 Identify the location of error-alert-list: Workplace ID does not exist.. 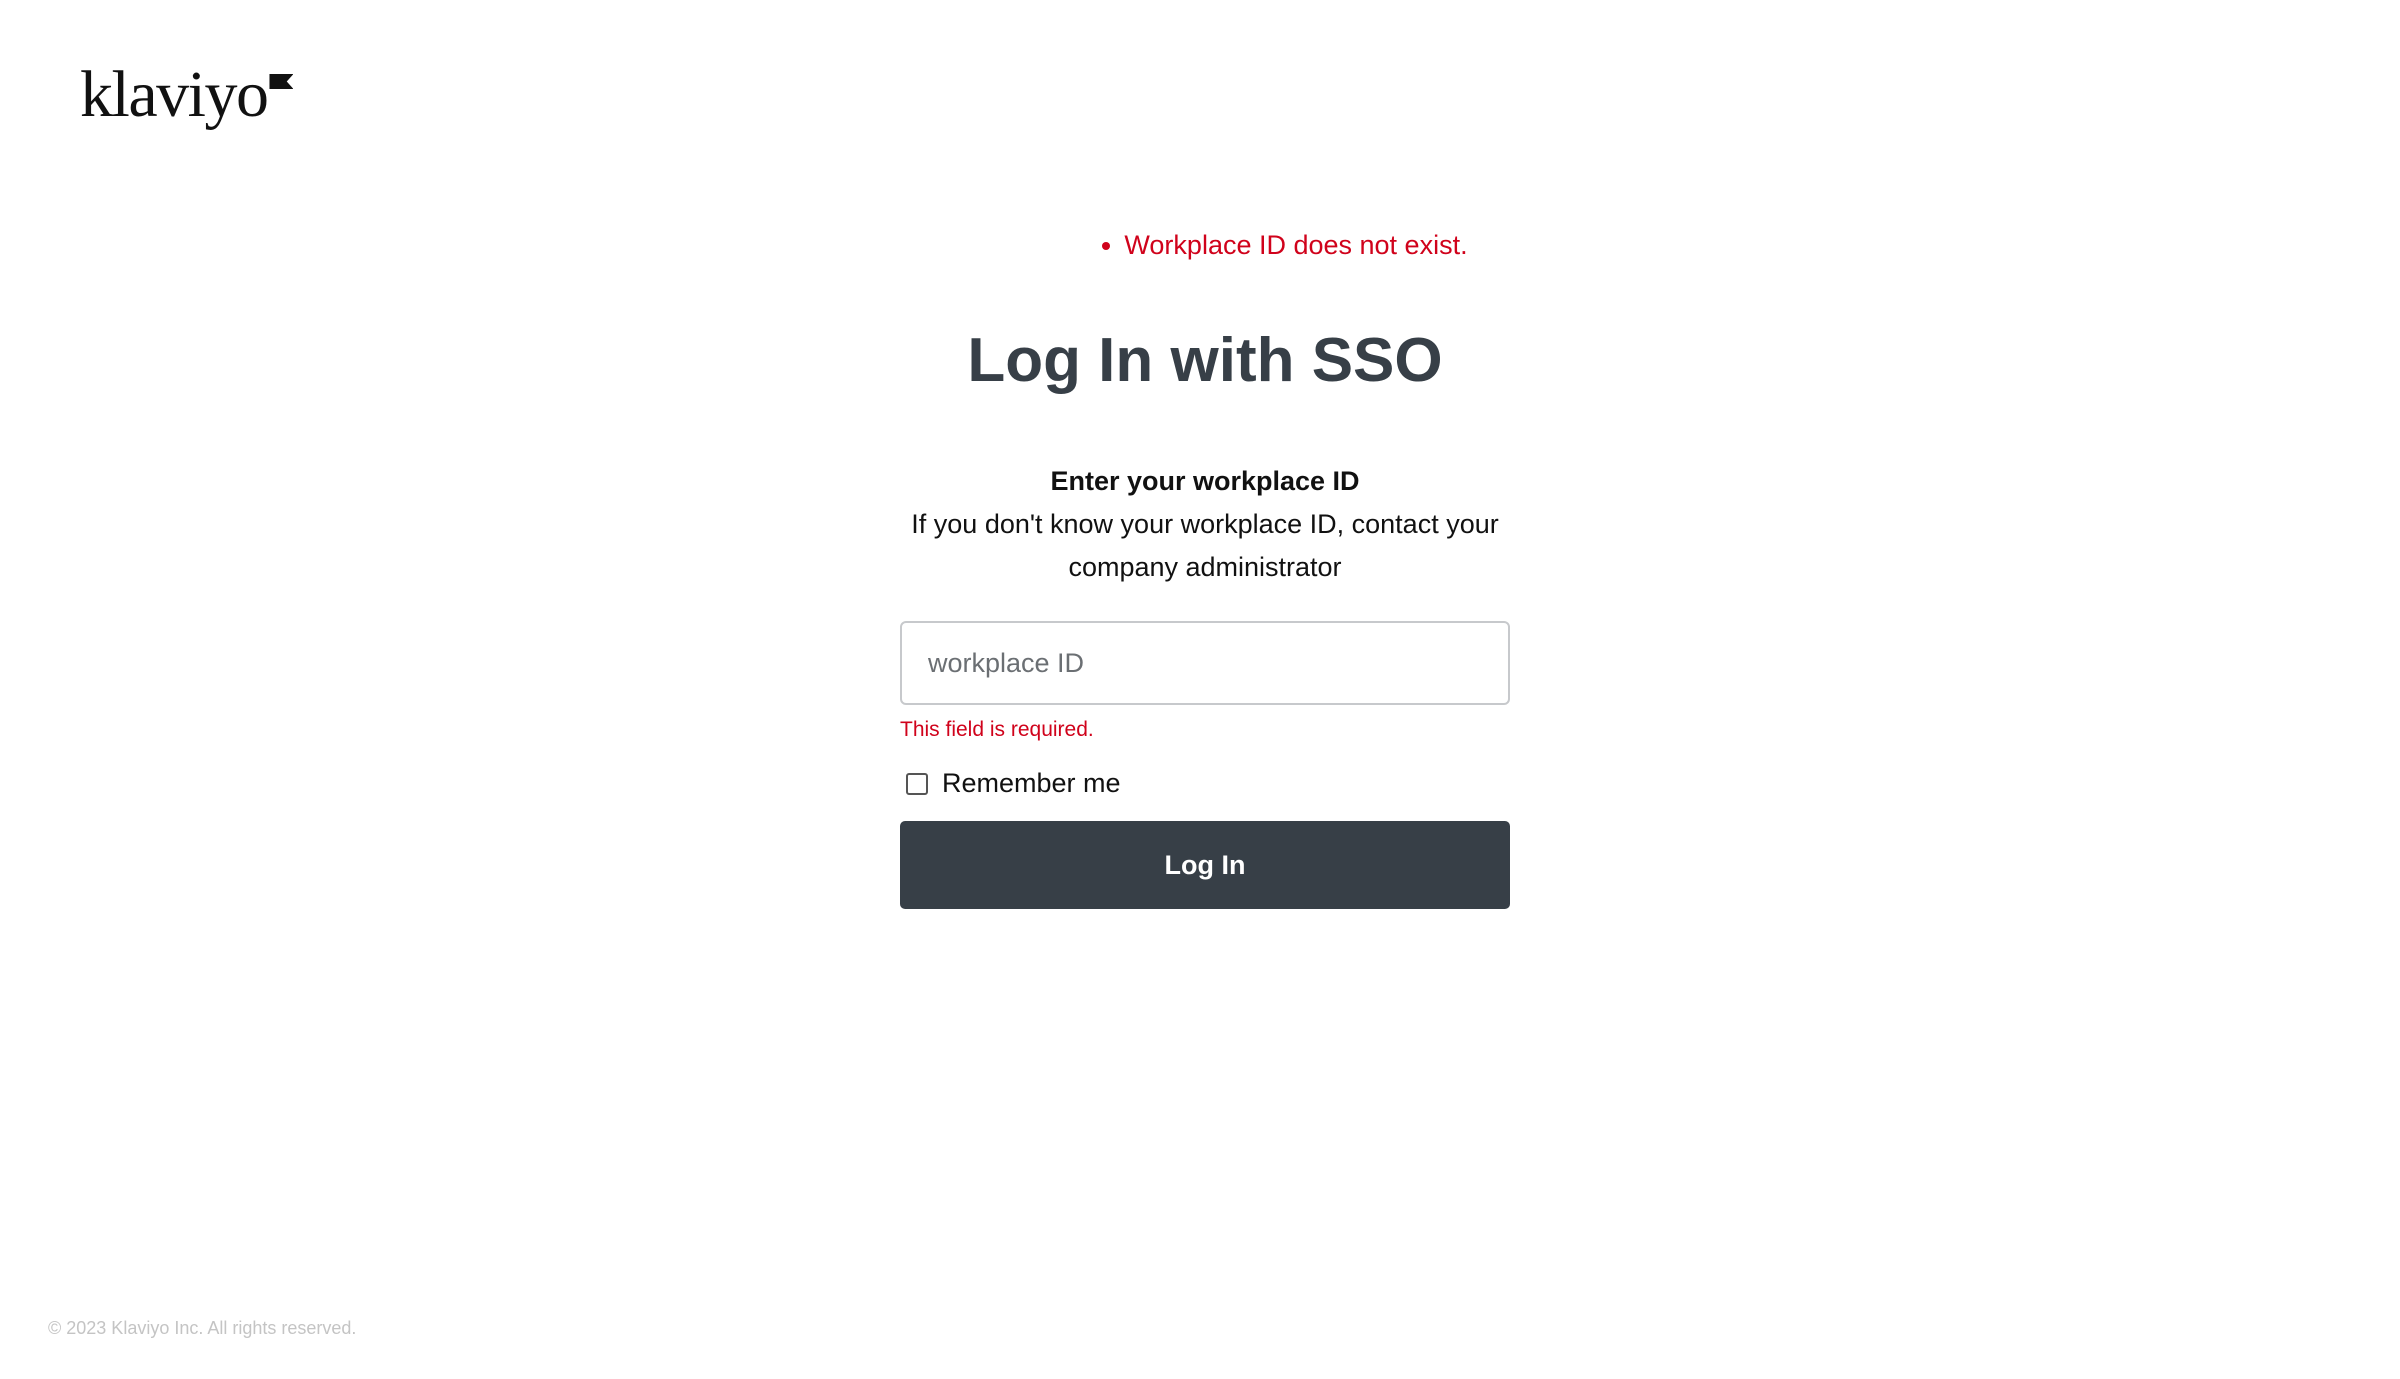
(1205, 260).